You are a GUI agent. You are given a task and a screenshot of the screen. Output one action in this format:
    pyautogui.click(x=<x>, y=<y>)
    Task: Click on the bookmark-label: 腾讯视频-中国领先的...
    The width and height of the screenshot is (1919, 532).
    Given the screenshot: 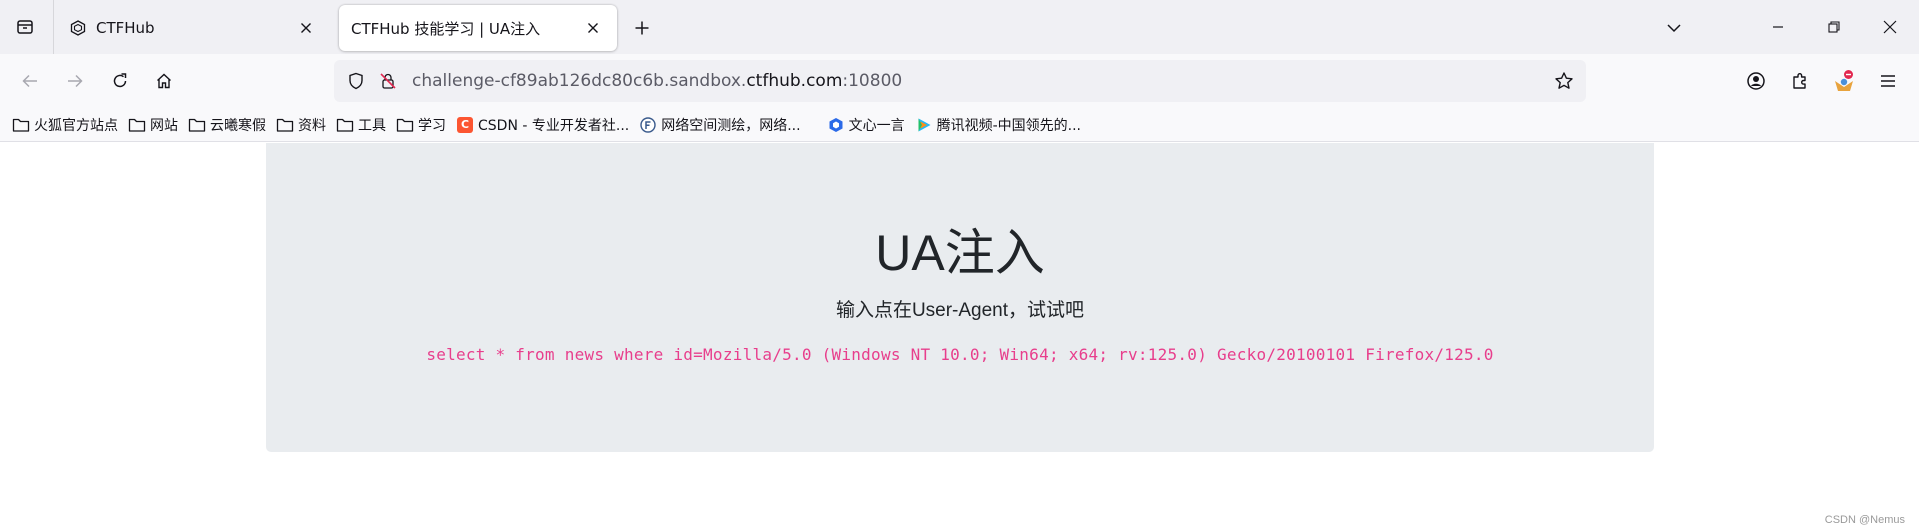 What is the action you would take?
    pyautogui.click(x=1008, y=125)
    